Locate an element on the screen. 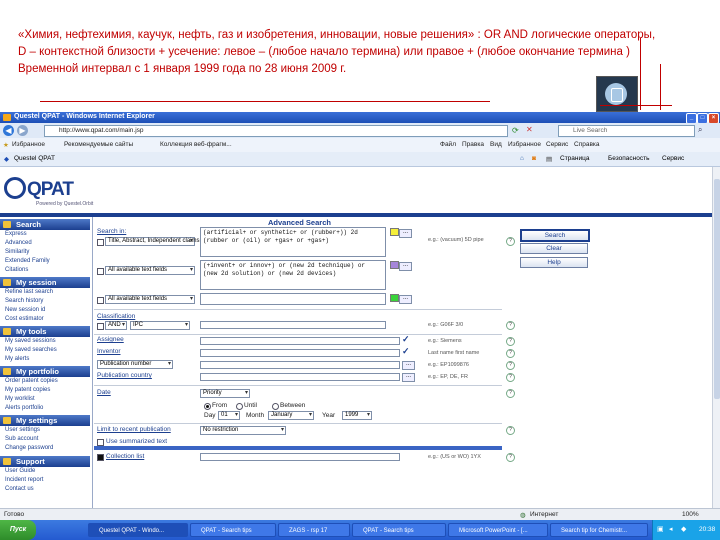 The image size is (720, 540). limit-select: No restriction is located at coordinates (243, 430).